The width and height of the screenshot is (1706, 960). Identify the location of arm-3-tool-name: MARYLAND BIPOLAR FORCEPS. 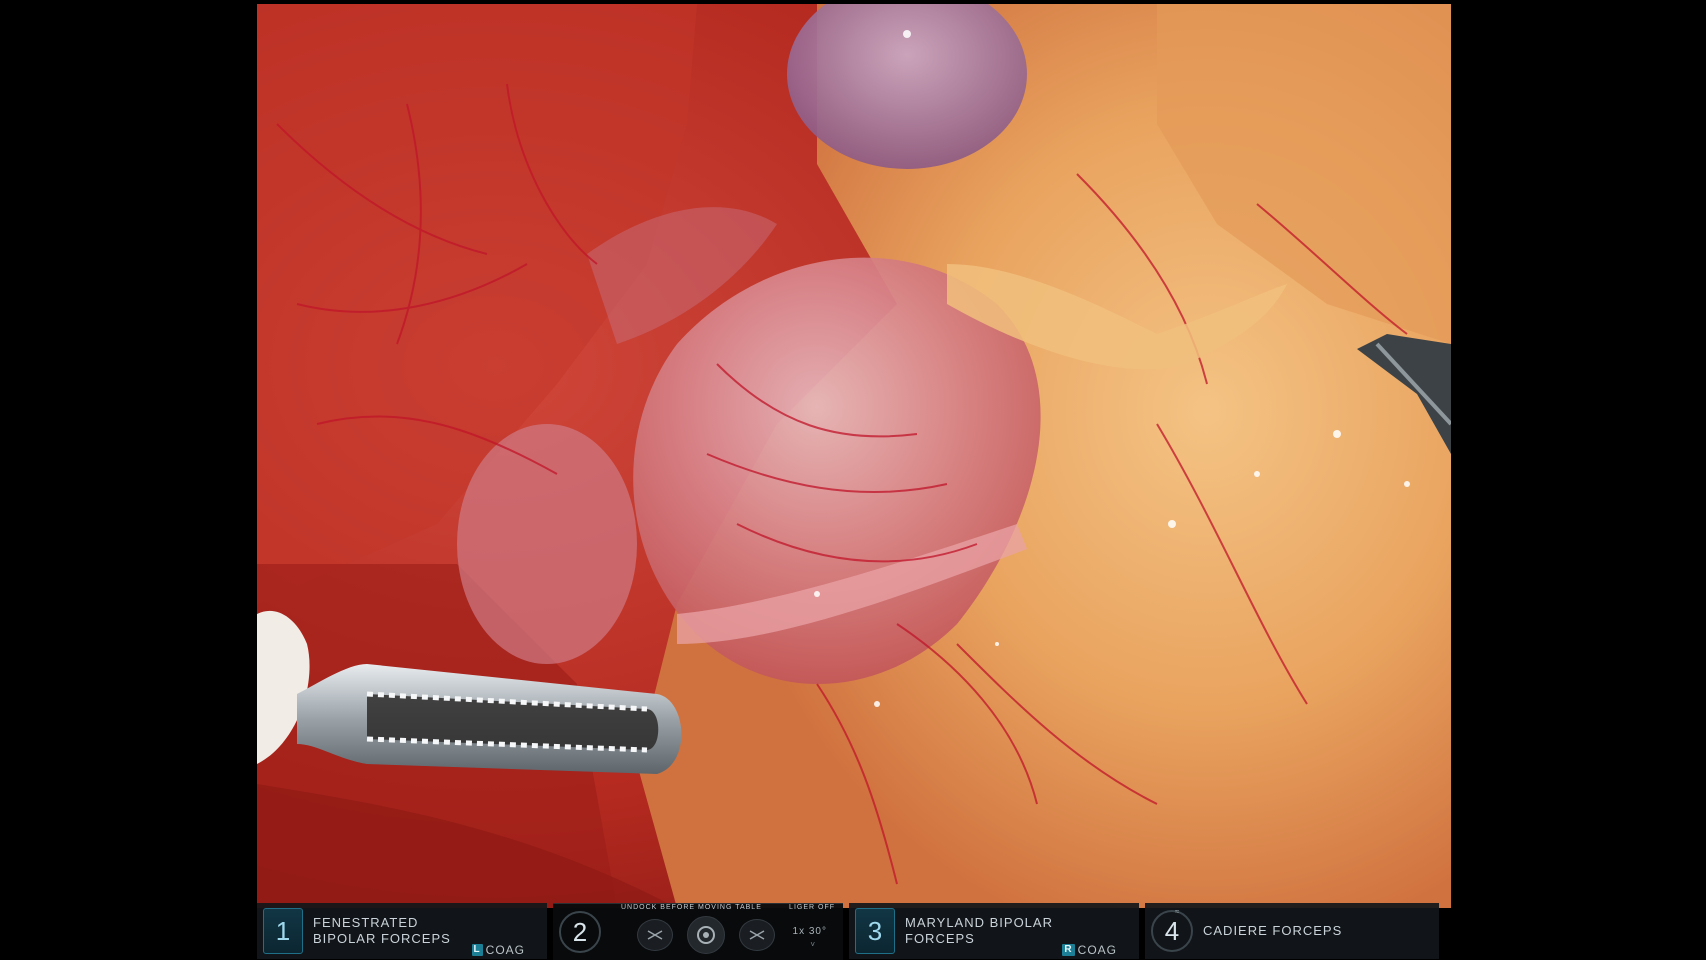
(990, 931).